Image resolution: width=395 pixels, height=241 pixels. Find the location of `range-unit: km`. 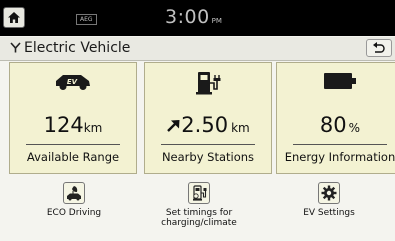

range-unit: km is located at coordinates (93, 128).